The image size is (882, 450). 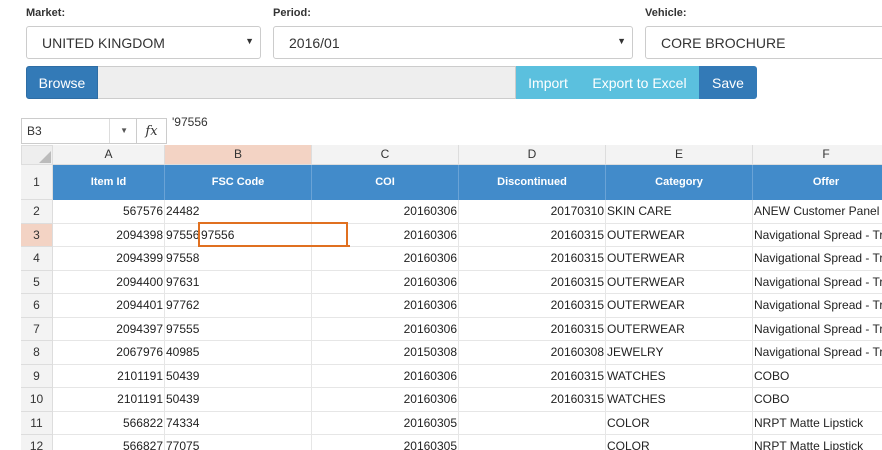 I want to click on vehicle-select: CORE BROCHURE, so click(x=763, y=42).